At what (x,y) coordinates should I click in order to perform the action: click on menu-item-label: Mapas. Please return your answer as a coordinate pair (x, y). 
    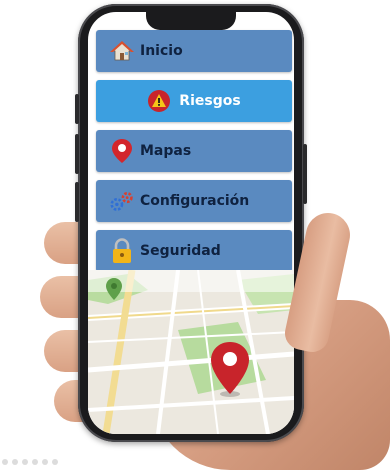
    Looking at the image, I should click on (166, 151).